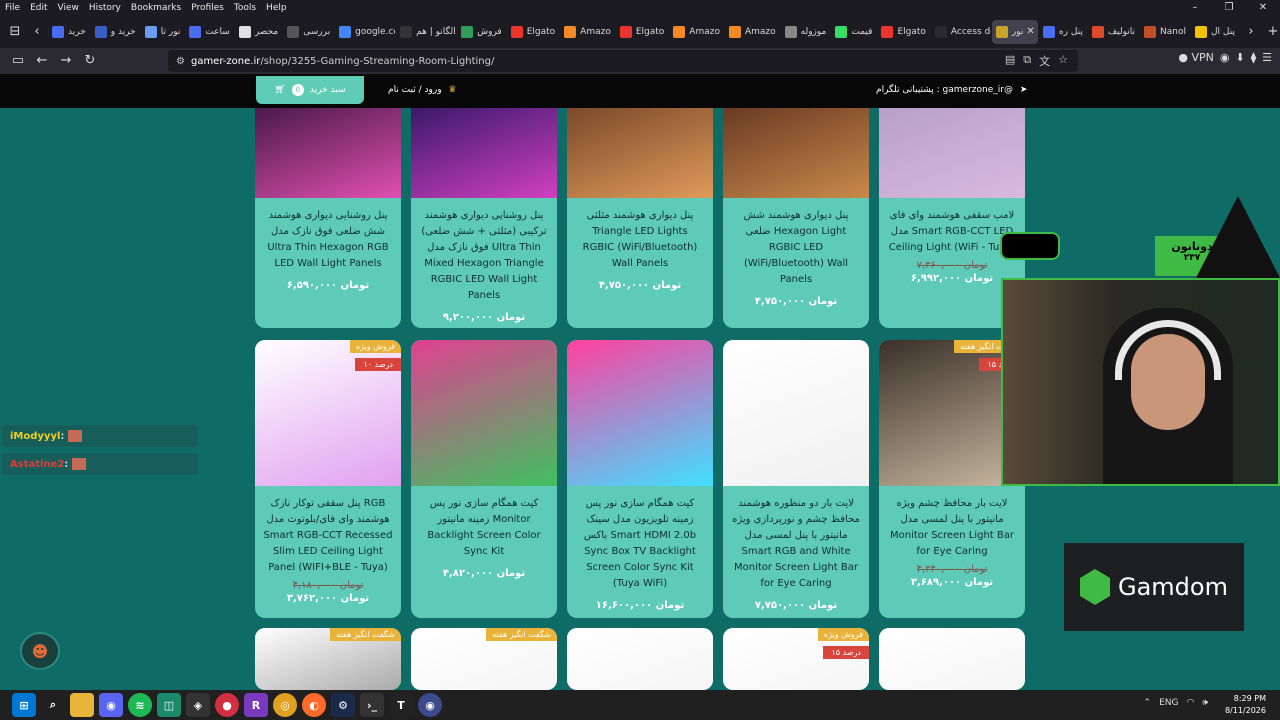 The image size is (1280, 720). What do you see at coordinates (328, 413) in the screenshot?
I see `product-image: فروش ویژه ۱۰ درصد` at bounding box center [328, 413].